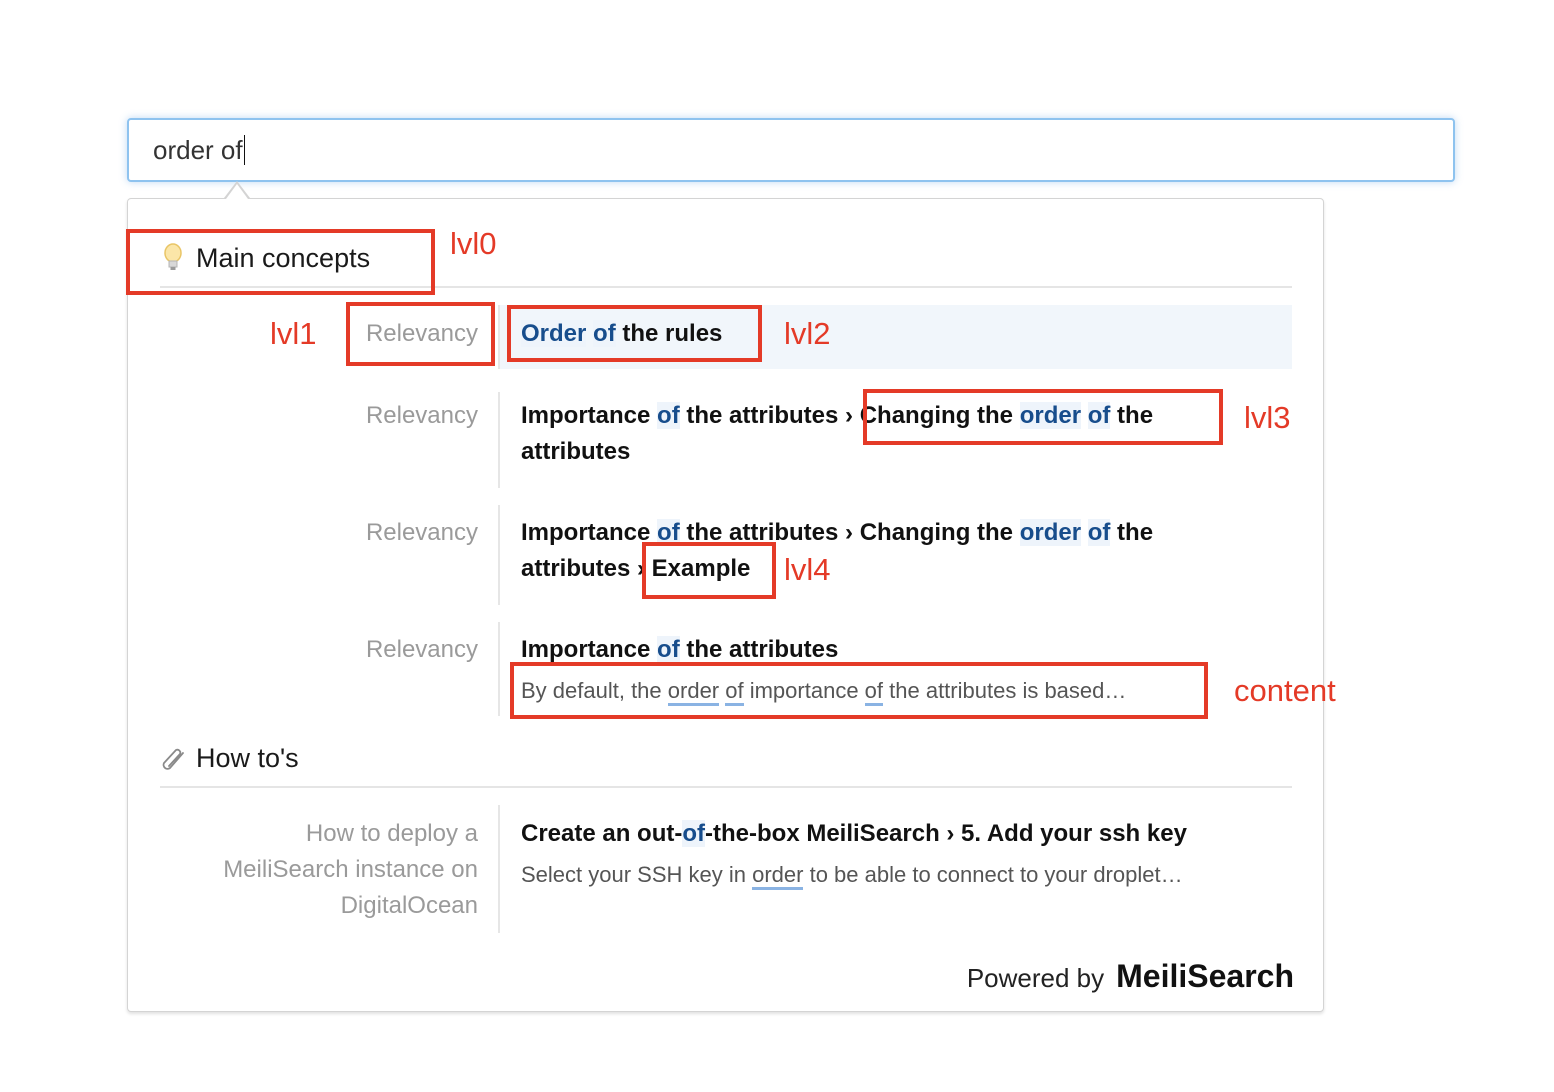  Describe the element at coordinates (473, 243) in the screenshot. I see `annotation-label-lvl0: lvl0` at that location.